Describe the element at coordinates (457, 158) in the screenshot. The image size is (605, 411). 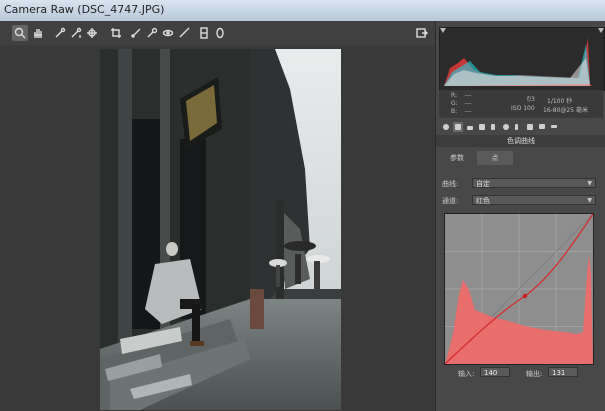
I see `tab-parametric: 参数` at that location.